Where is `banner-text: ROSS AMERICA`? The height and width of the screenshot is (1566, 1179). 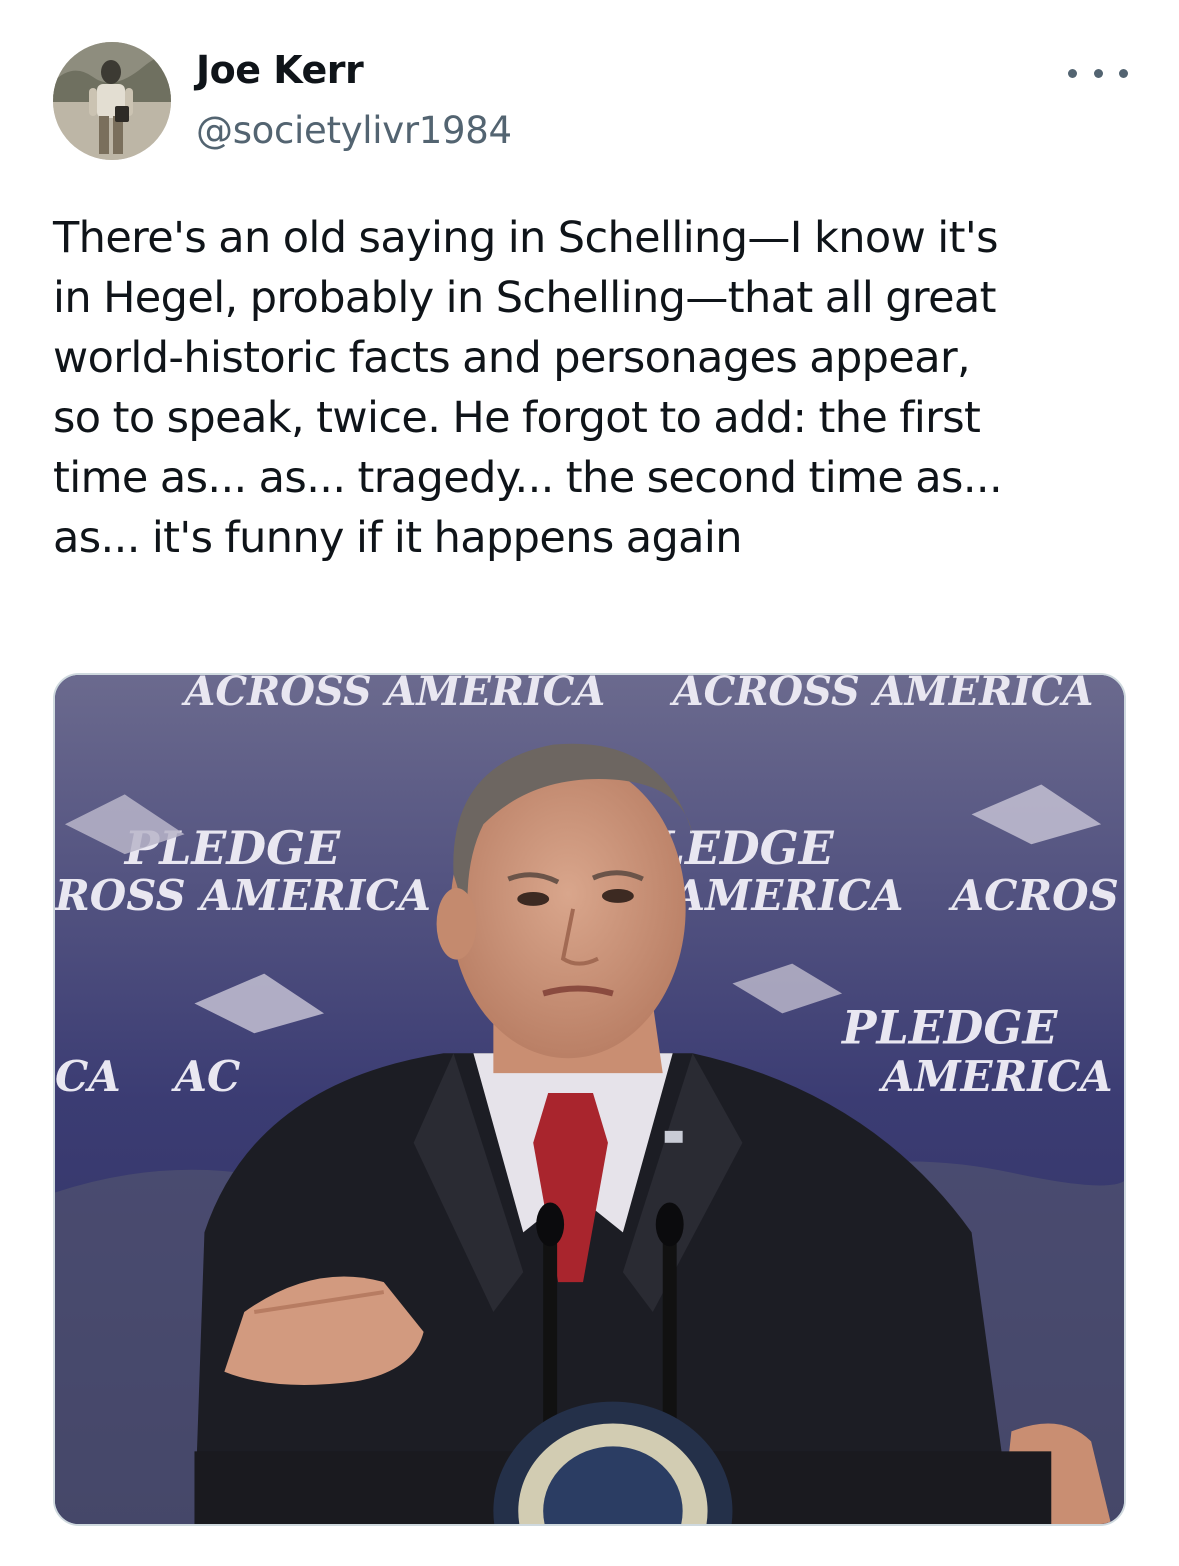 banner-text: ROSS AMERICA is located at coordinates (243, 895).